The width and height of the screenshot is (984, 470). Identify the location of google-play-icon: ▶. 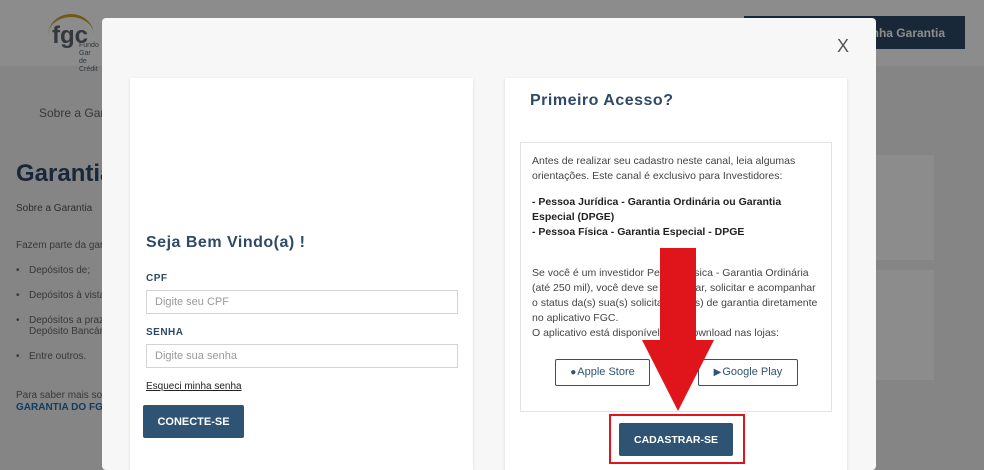
(717, 372).